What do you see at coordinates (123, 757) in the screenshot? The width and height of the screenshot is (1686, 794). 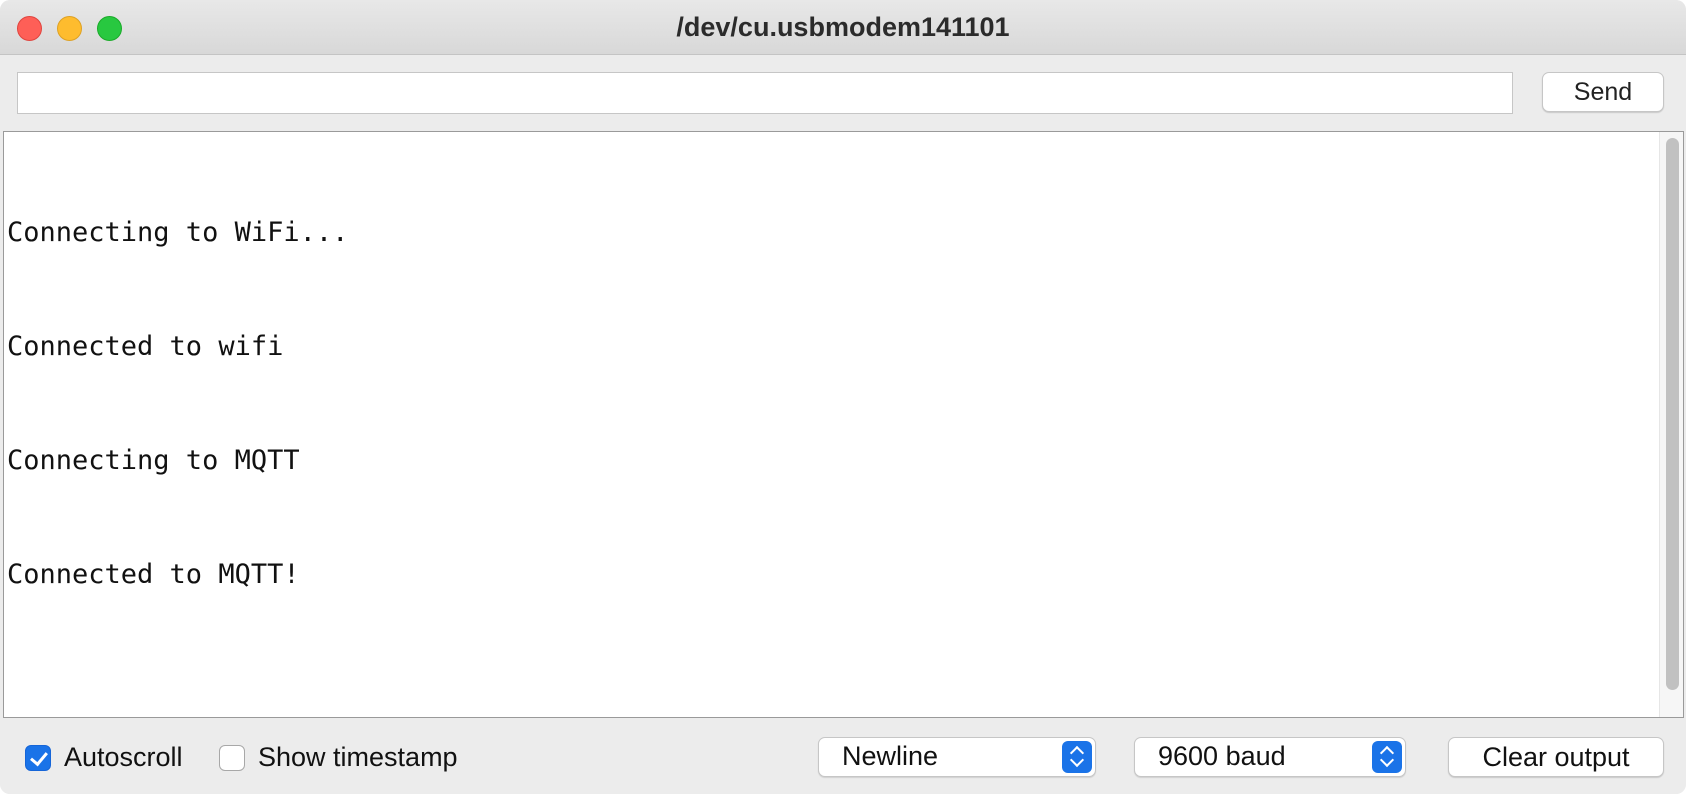 I see `autoscroll-label: Autoscroll` at bounding box center [123, 757].